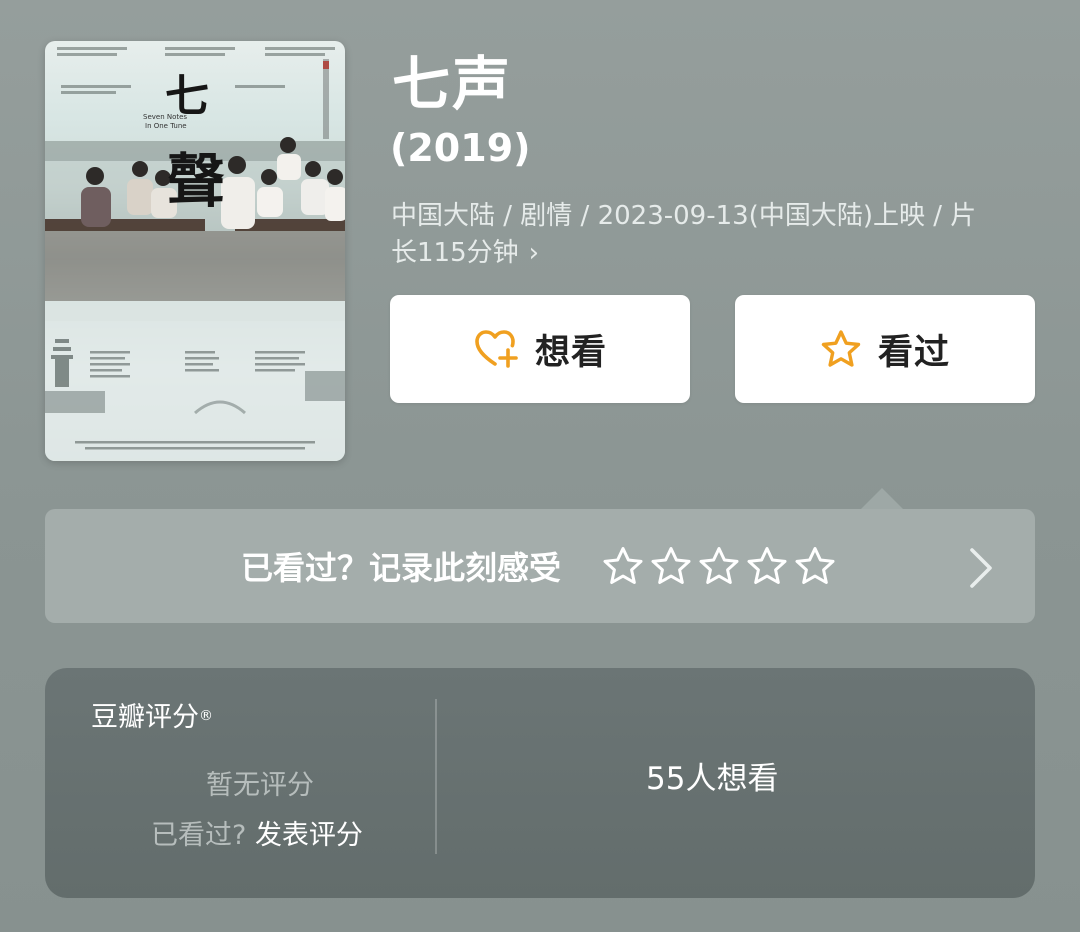 The image size is (1080, 932). Describe the element at coordinates (882, 499) in the screenshot. I see `tooltip-pointer` at that location.